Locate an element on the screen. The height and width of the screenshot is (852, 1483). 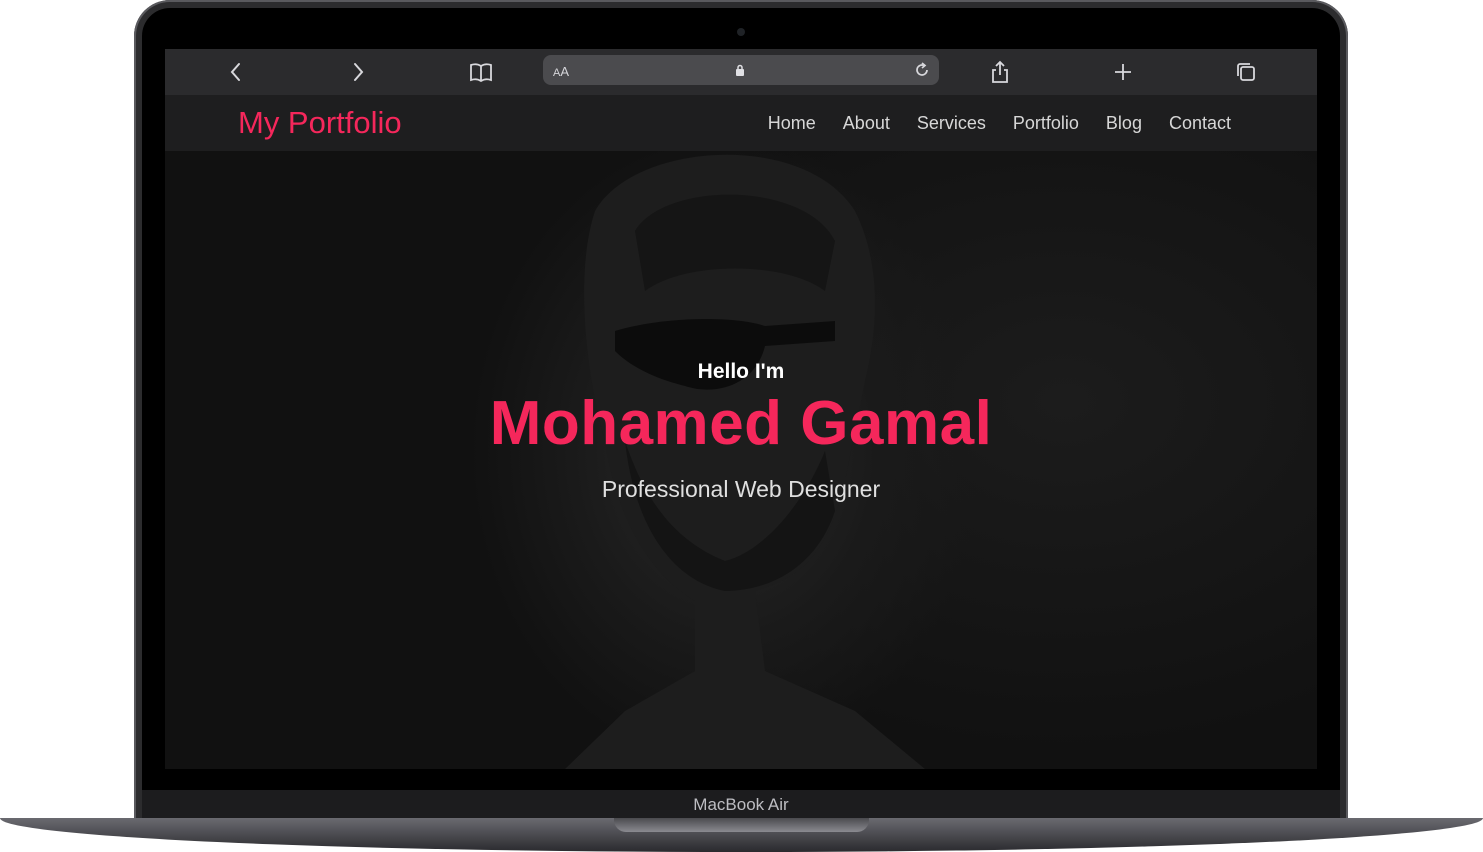
new-tab-icon is located at coordinates (1123, 72).